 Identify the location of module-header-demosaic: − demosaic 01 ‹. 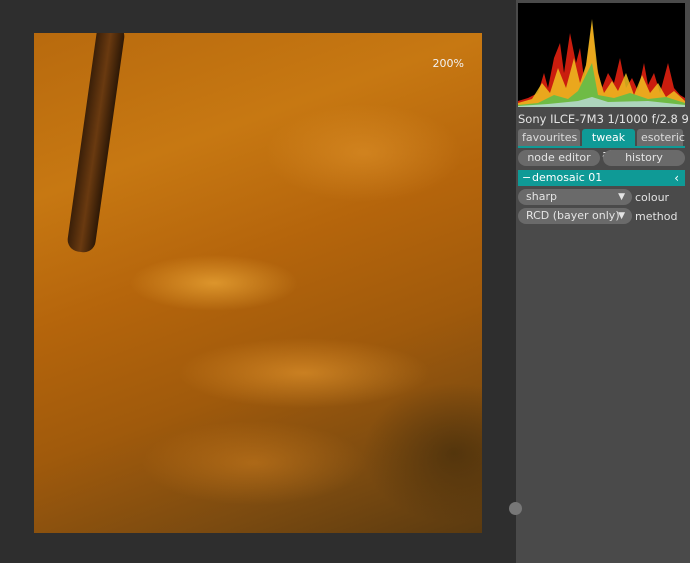
(601, 178).